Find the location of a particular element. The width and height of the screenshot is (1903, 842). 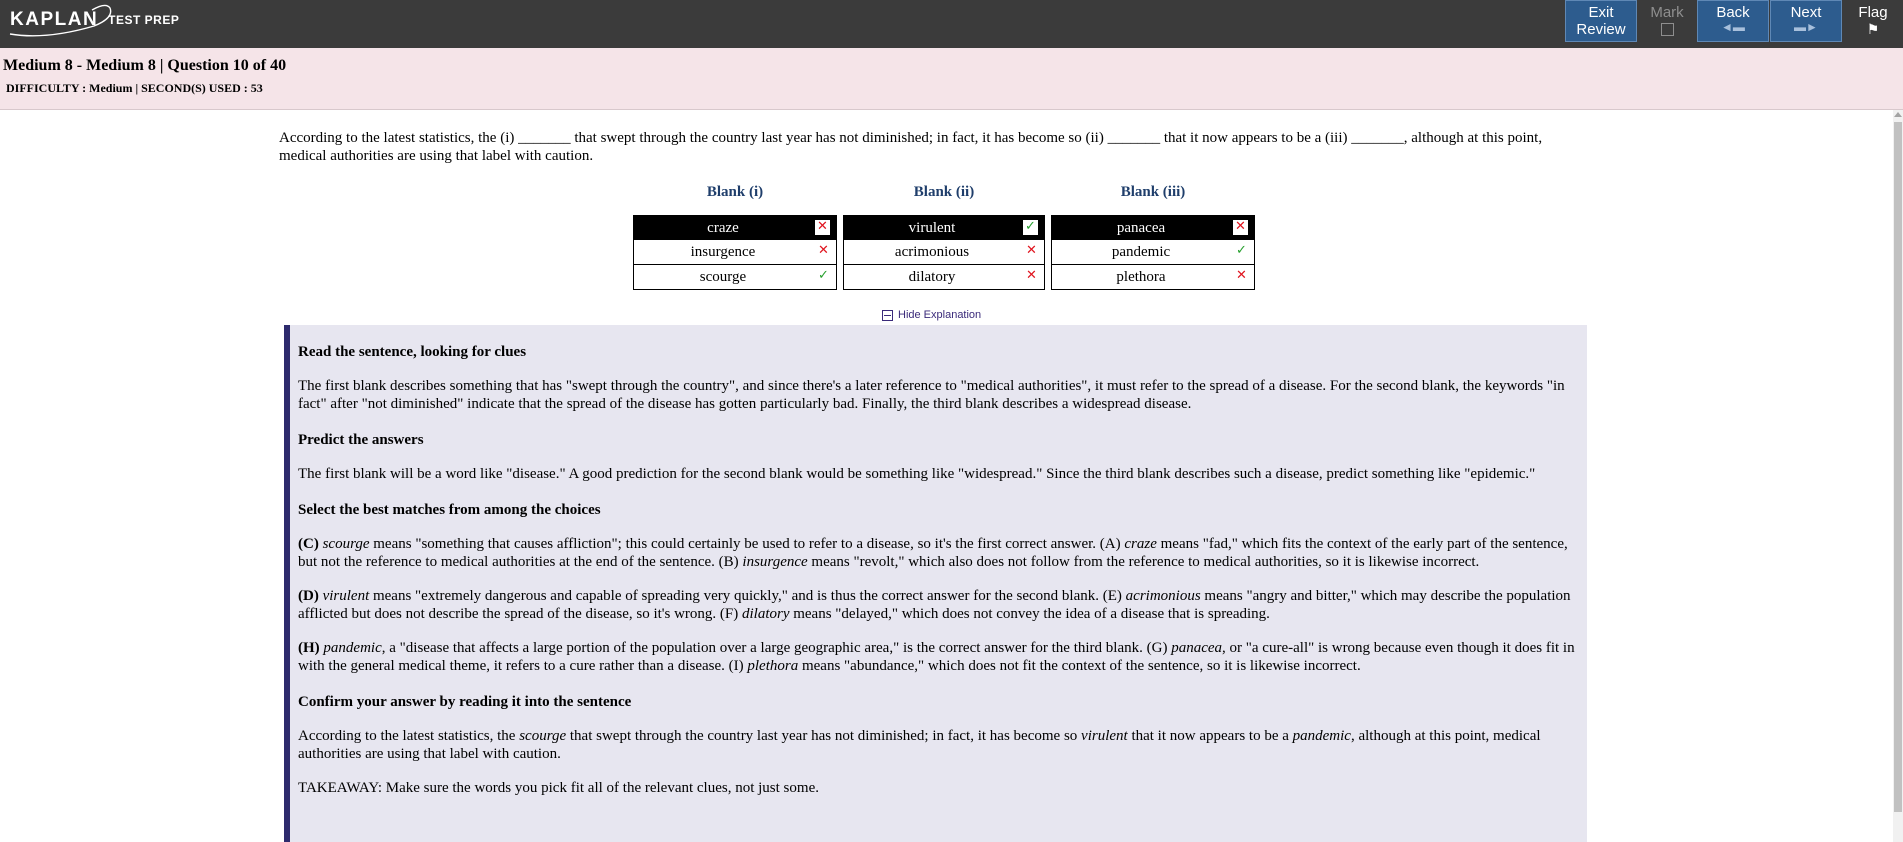

choice-label: virulent is located at coordinates (932, 228).